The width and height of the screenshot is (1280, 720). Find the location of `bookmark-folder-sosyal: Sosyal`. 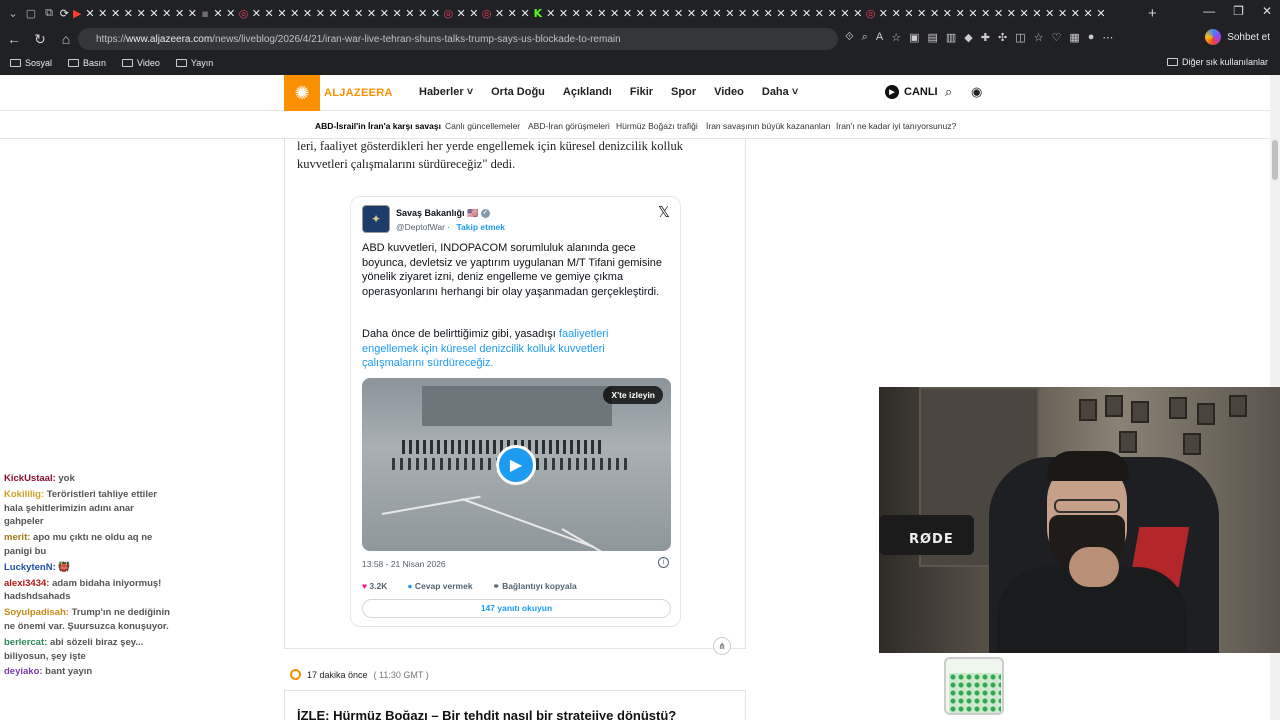

bookmark-folder-sosyal: Sosyal is located at coordinates (31, 63).